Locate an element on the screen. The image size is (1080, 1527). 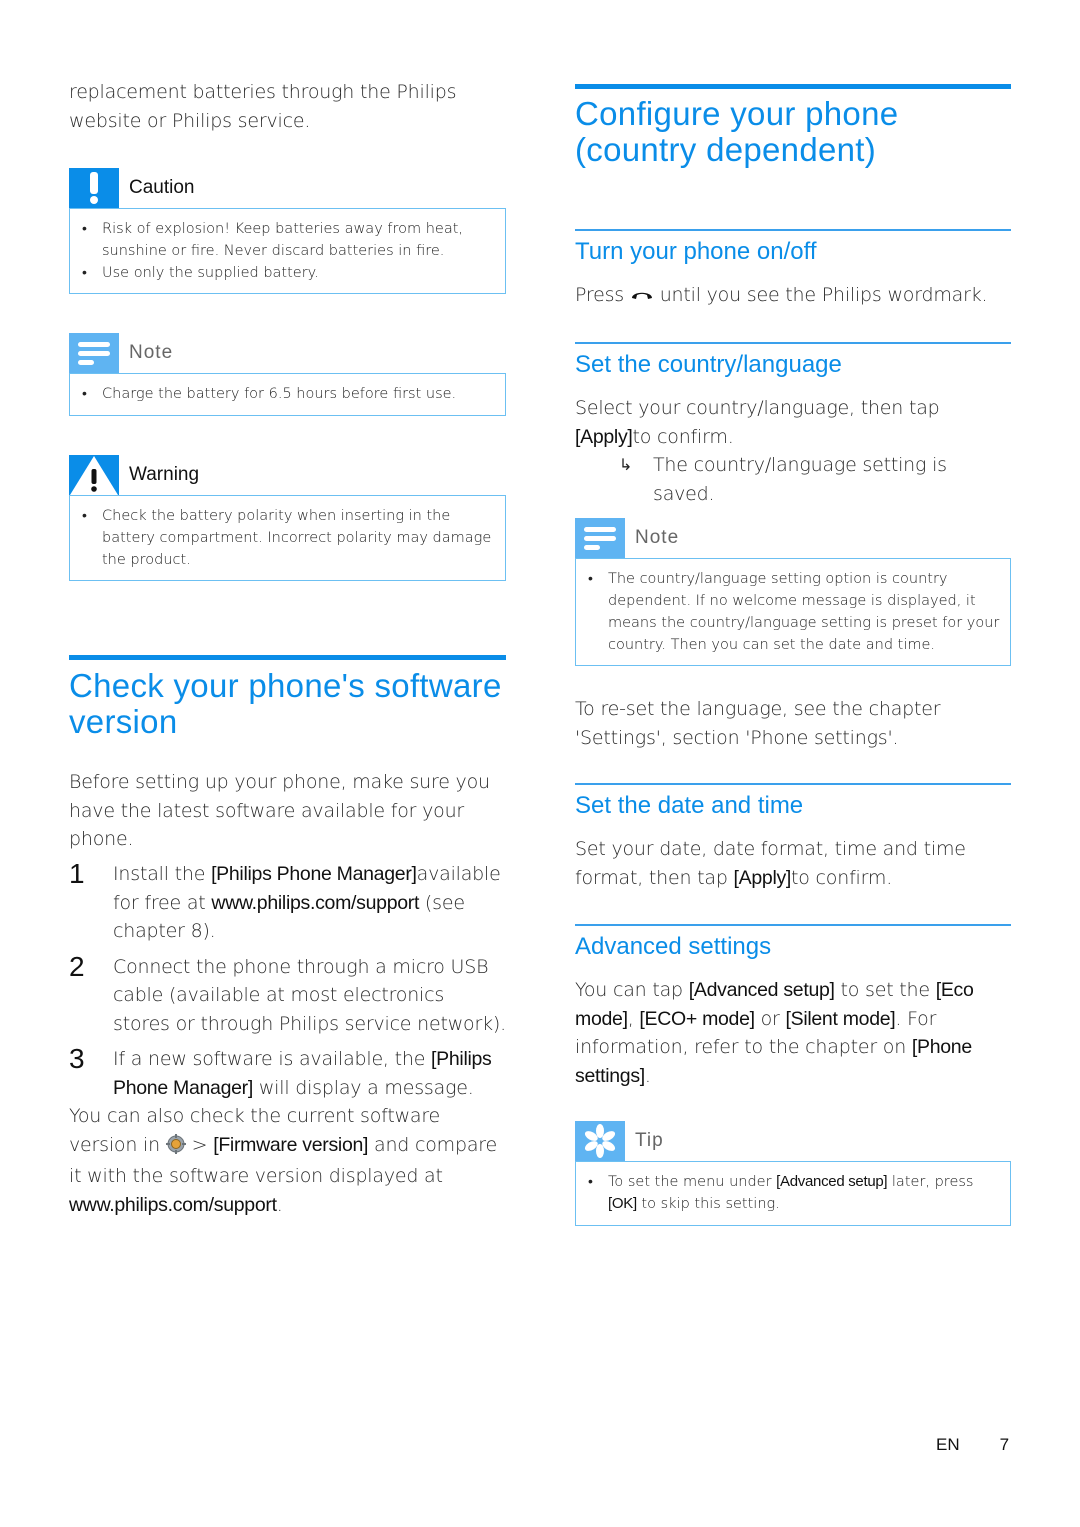
settings-gear-icon is located at coordinates (175, 1148).